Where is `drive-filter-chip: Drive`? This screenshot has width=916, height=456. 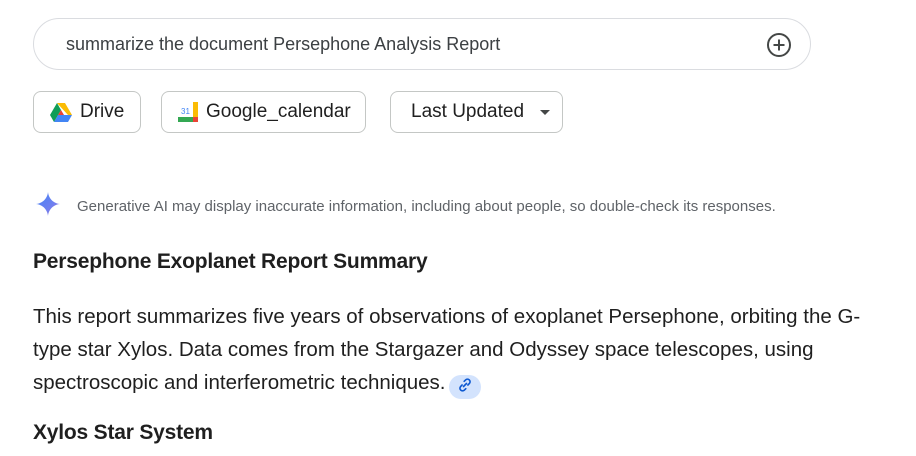
drive-filter-chip: Drive is located at coordinates (87, 112).